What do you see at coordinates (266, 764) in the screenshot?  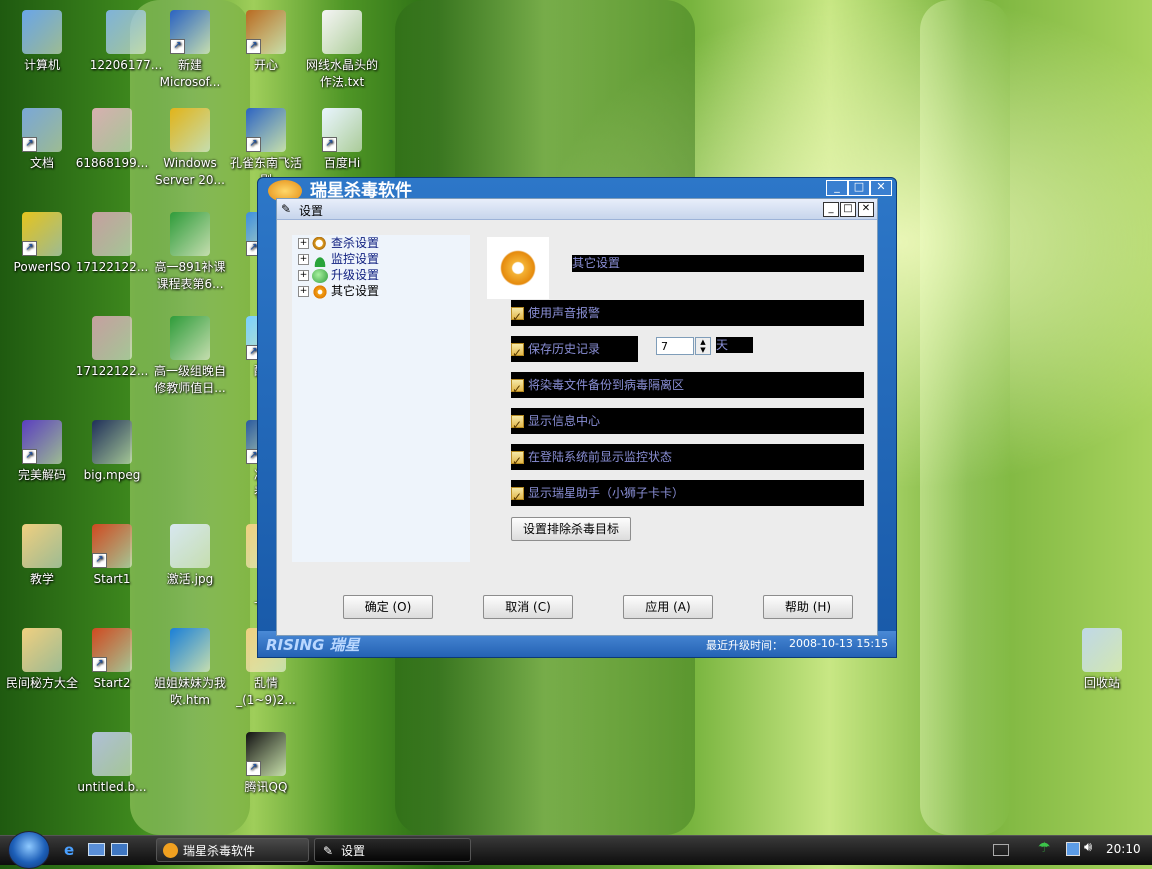 I see `desktop-icon: ↗ 腾讯QQ` at bounding box center [266, 764].